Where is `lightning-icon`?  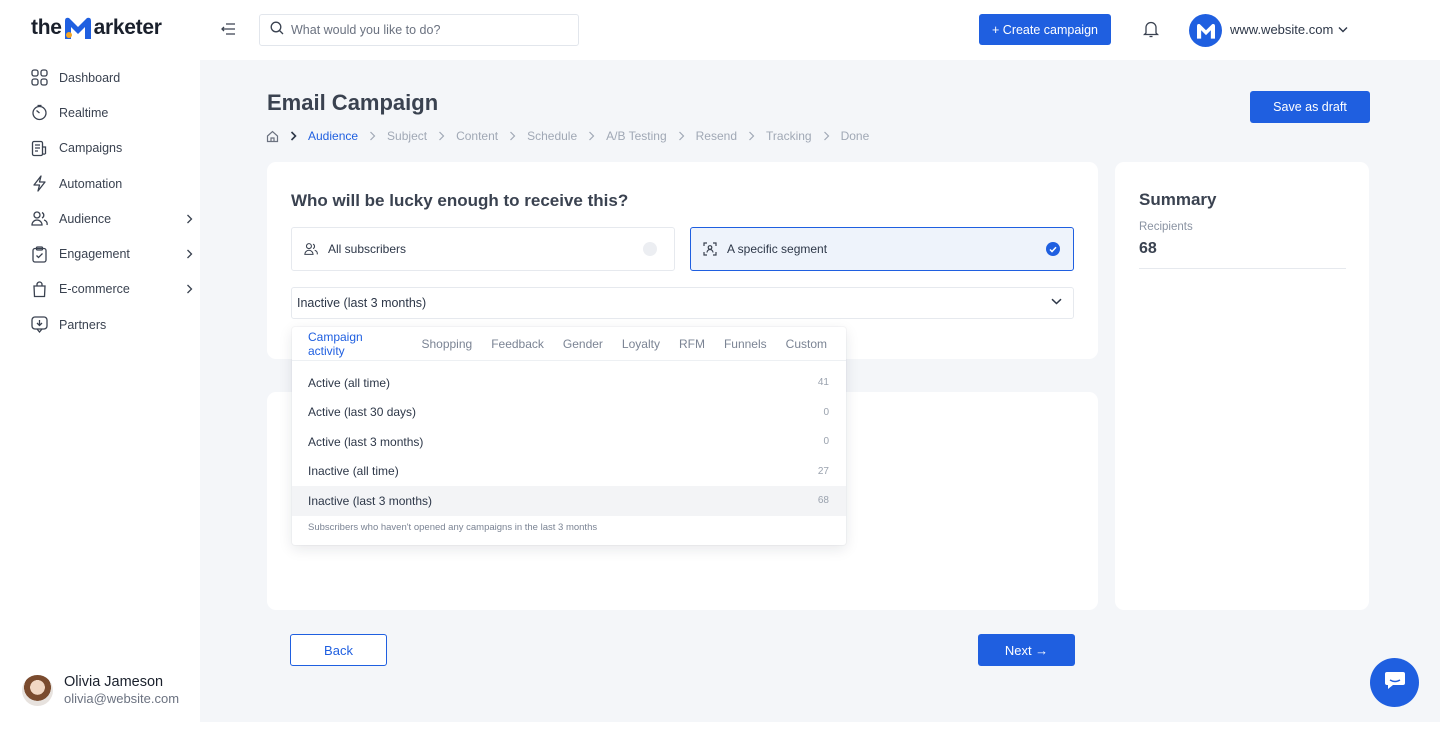
lightning-icon is located at coordinates (39, 184).